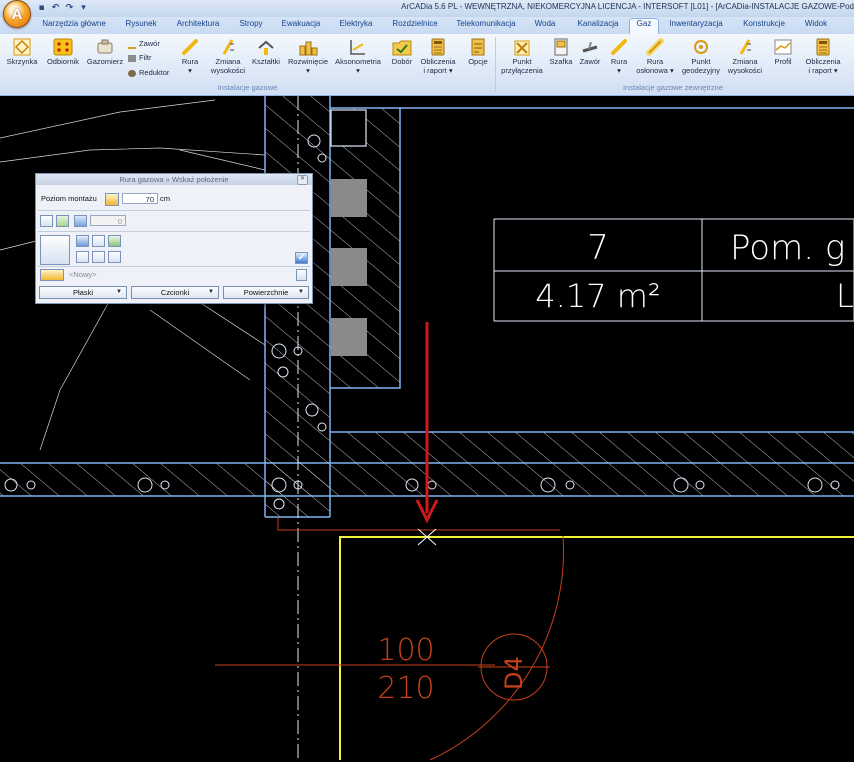  I want to click on group-label-instalacje-zewnetrzne: Instalacje gazowe zewnętrzne, so click(673, 87).